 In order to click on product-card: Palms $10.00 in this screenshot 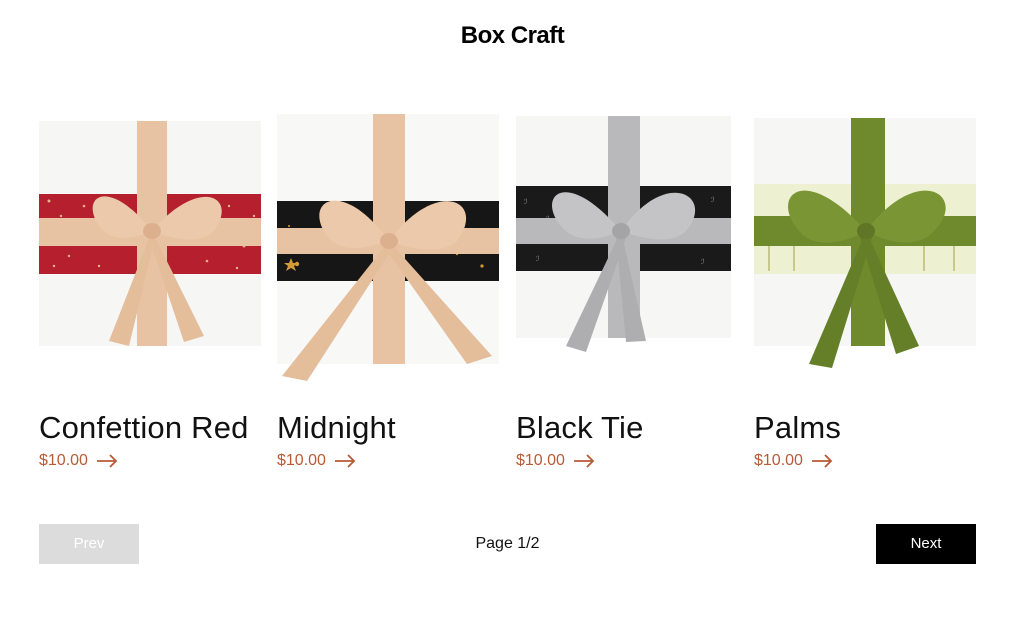, I will do `click(865, 288)`.